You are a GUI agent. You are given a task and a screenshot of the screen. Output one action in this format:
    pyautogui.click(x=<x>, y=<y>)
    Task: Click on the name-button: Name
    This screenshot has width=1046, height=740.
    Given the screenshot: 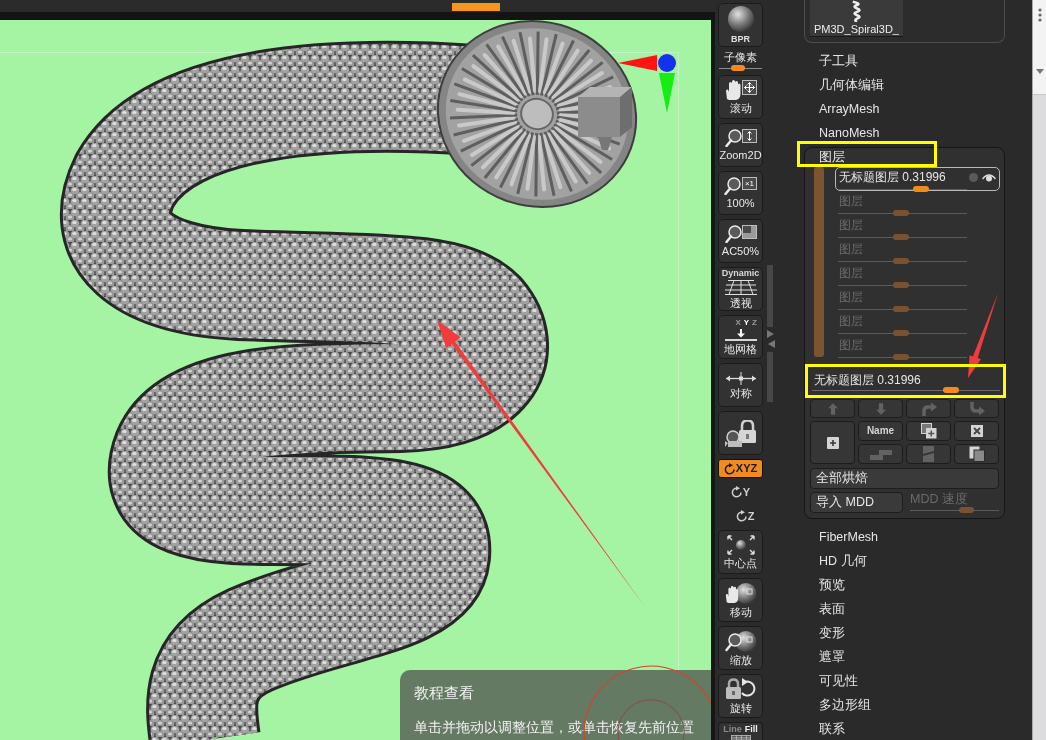 What is the action you would take?
    pyautogui.click(x=880, y=431)
    